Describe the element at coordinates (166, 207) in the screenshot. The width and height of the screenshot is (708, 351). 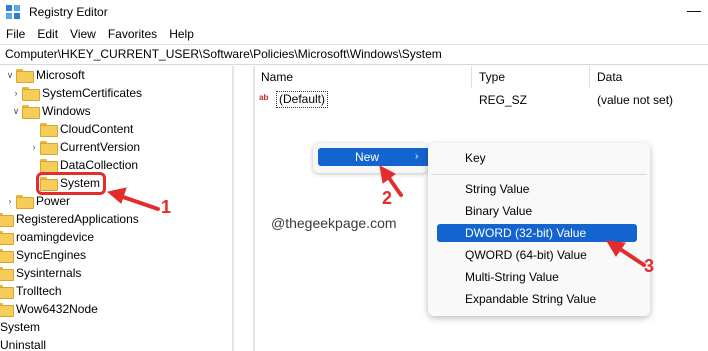
I see `step-1-label: 1` at that location.